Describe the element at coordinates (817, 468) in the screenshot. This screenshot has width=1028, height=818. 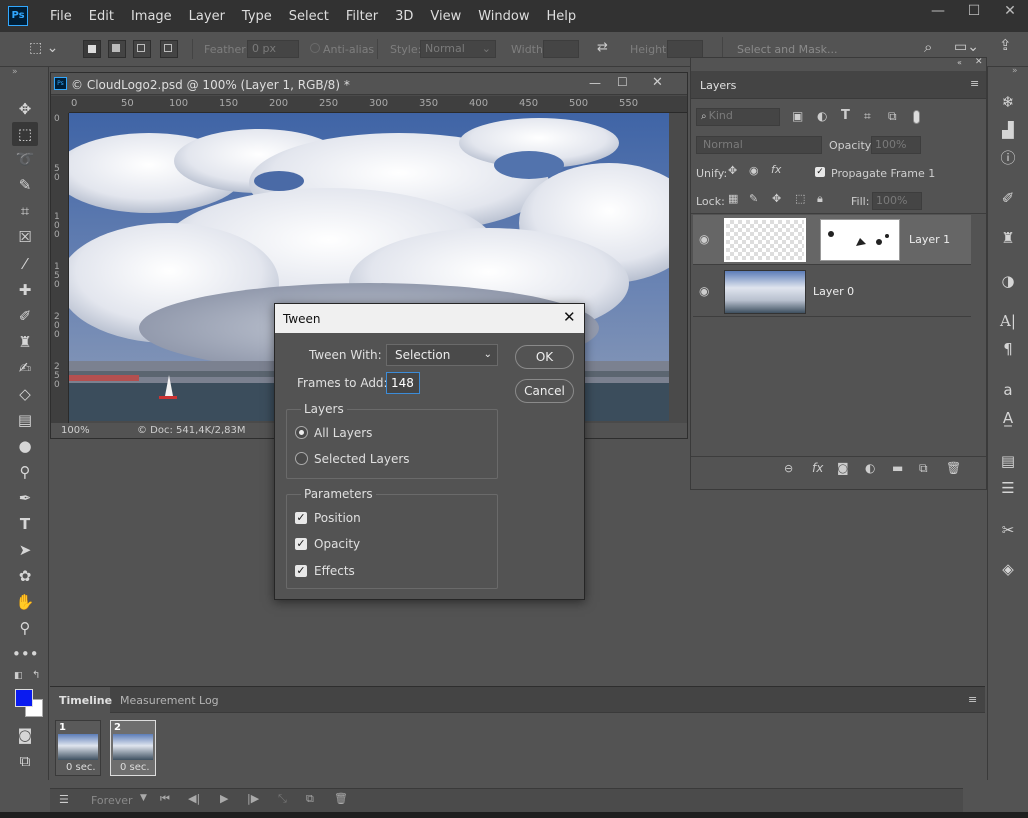
I see `add-style-icon: fx` at that location.